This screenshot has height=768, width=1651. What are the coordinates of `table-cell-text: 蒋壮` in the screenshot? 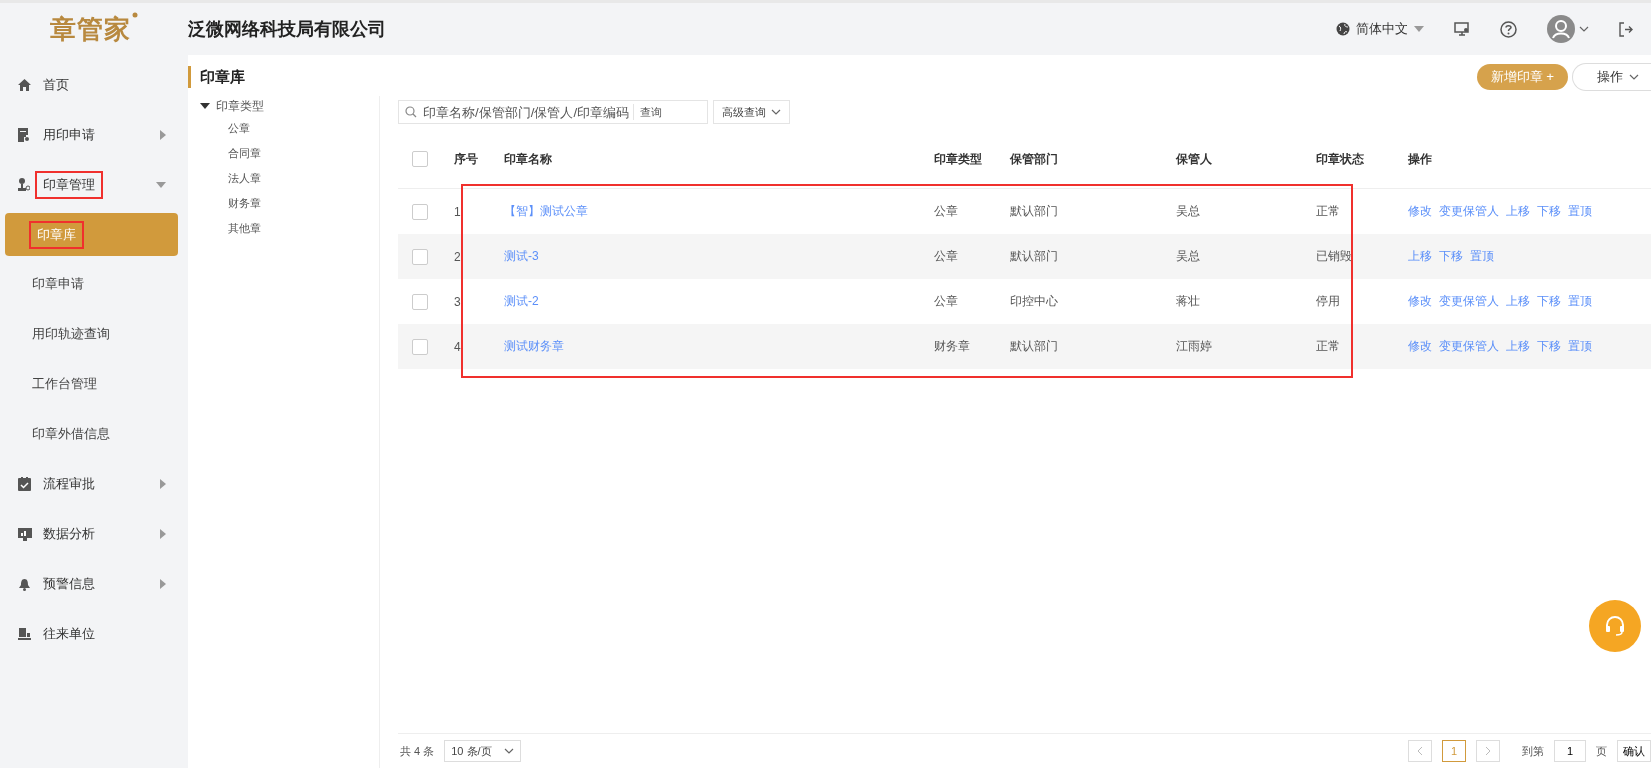 It's located at (1188, 301).